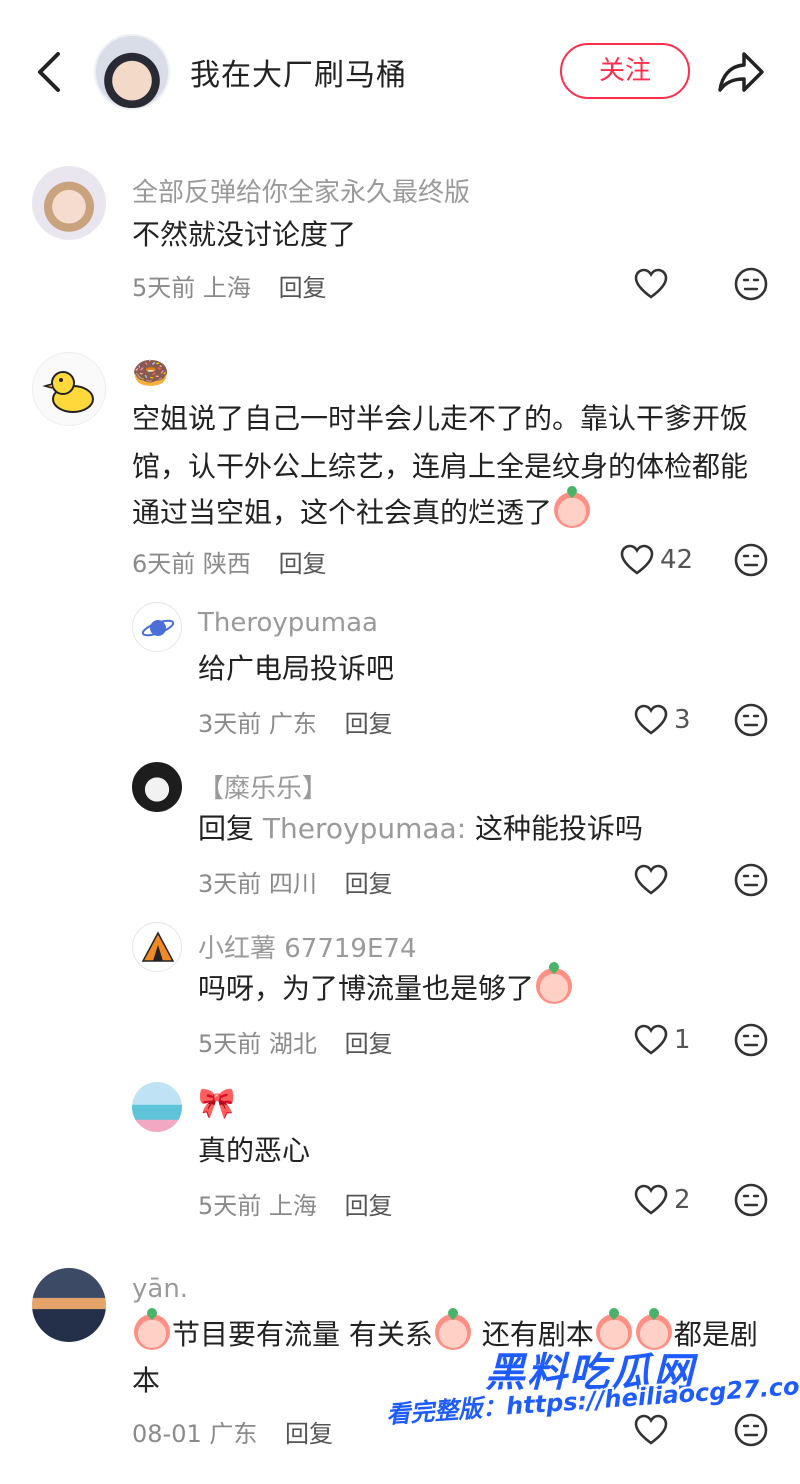  What do you see at coordinates (68, 392) in the screenshot?
I see `duck-icon` at bounding box center [68, 392].